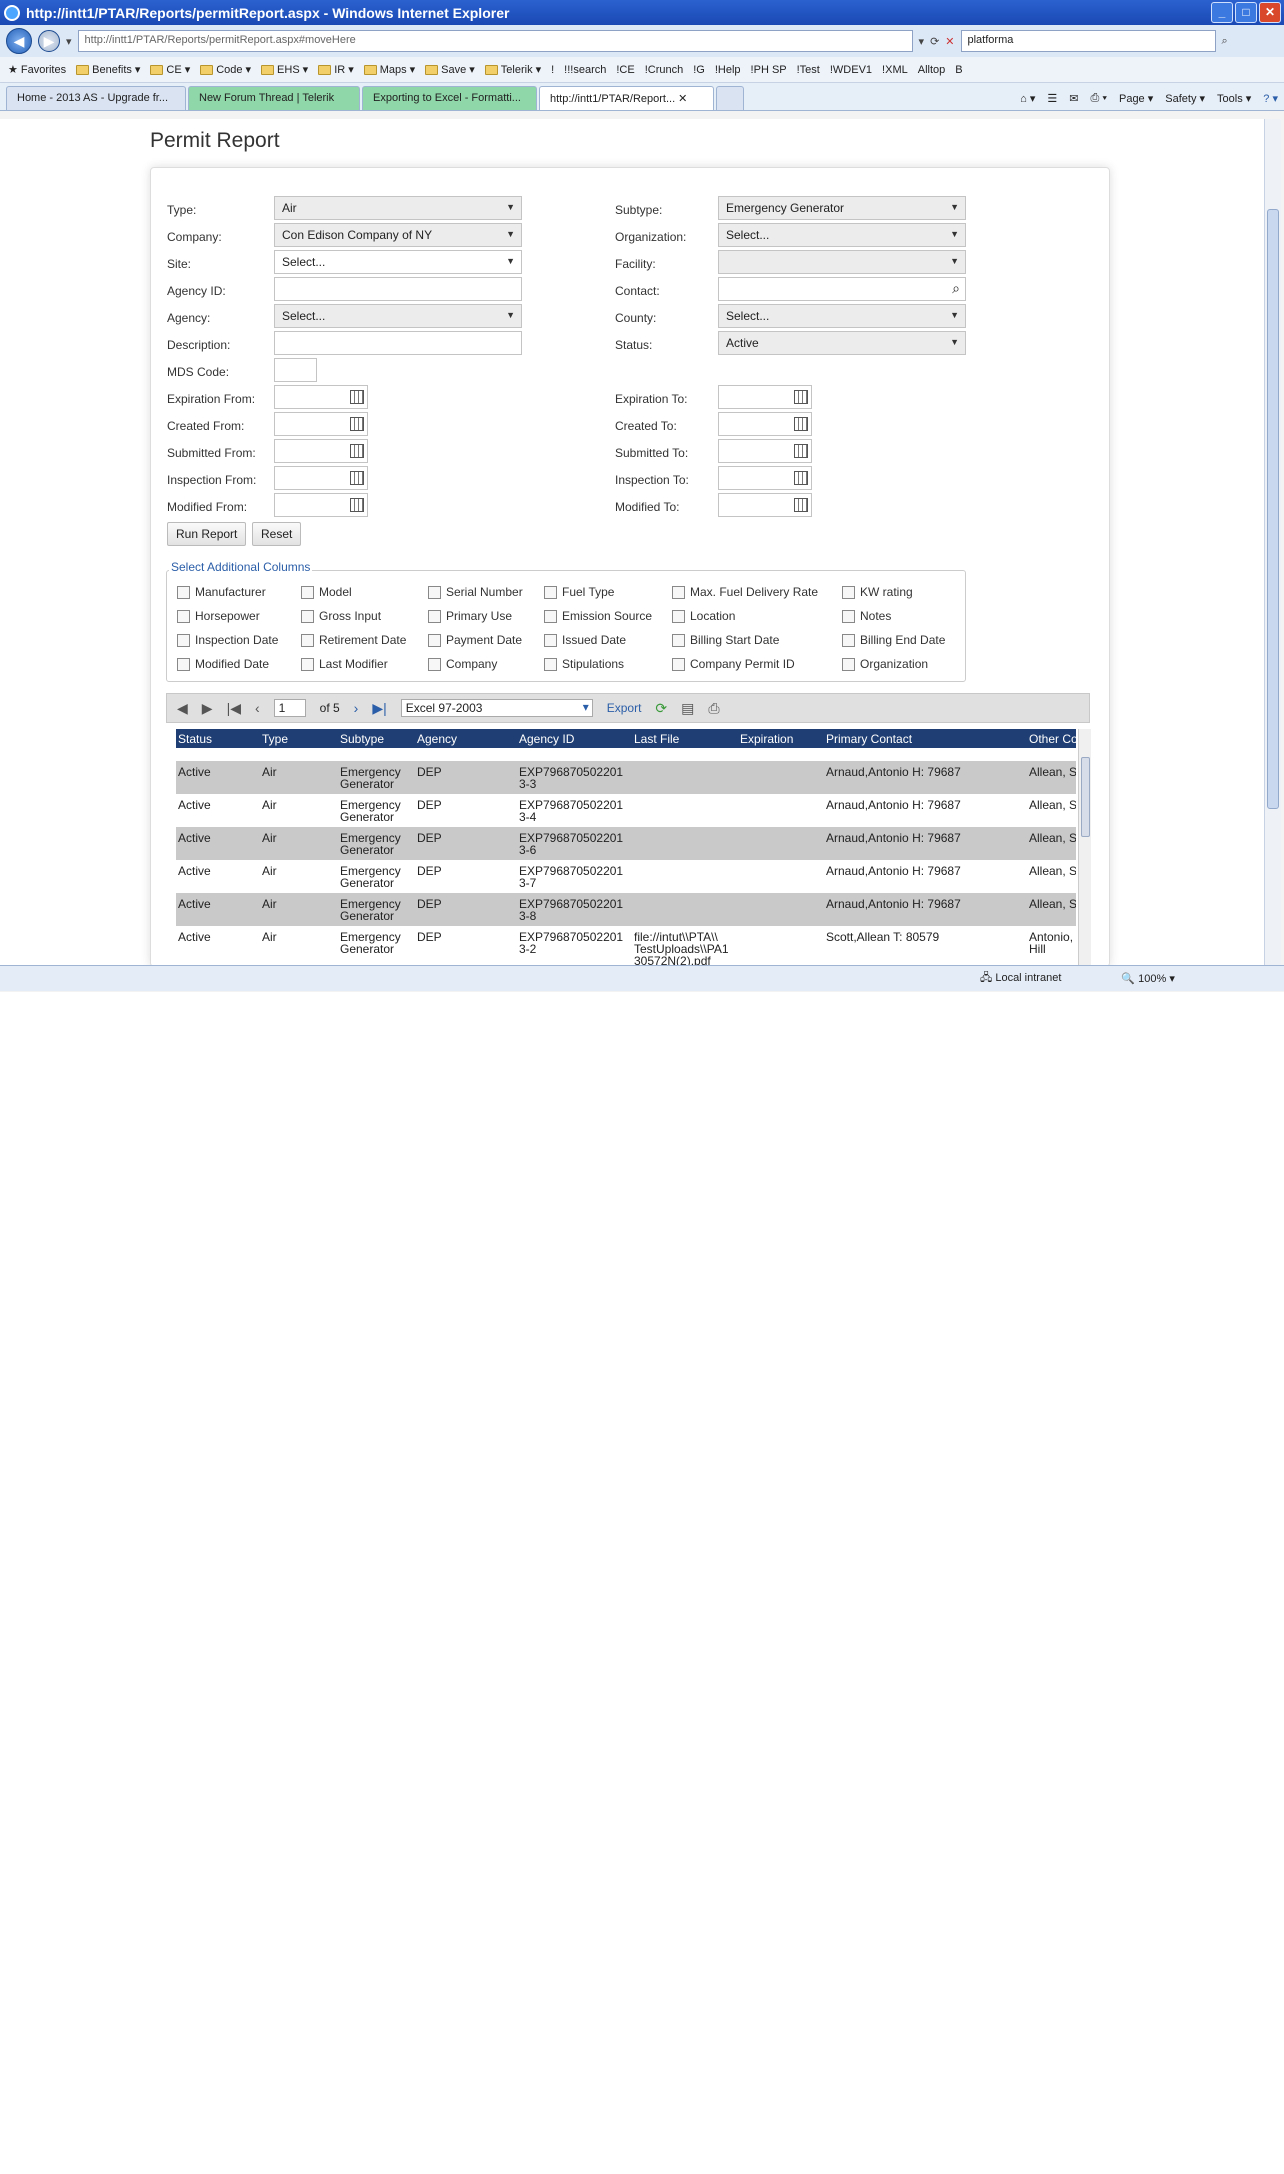 The width and height of the screenshot is (1284, 2174). What do you see at coordinates (321, 397) in the screenshot?
I see `expiration-from-input` at bounding box center [321, 397].